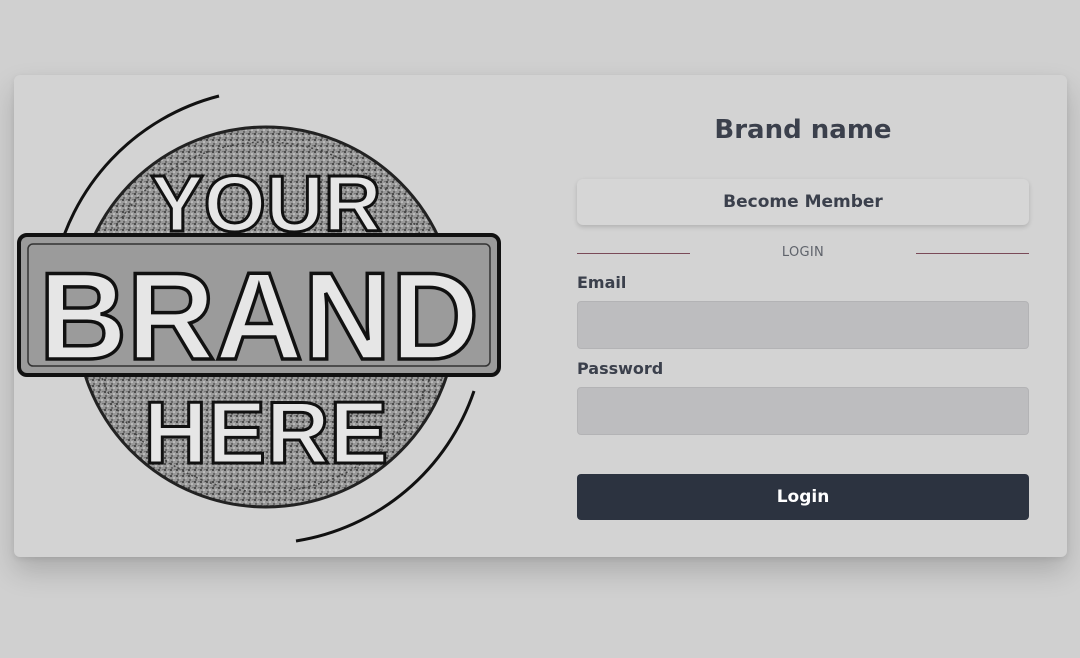 Image resolution: width=1080 pixels, height=658 pixels. Describe the element at coordinates (803, 411) in the screenshot. I see `password-field` at that location.